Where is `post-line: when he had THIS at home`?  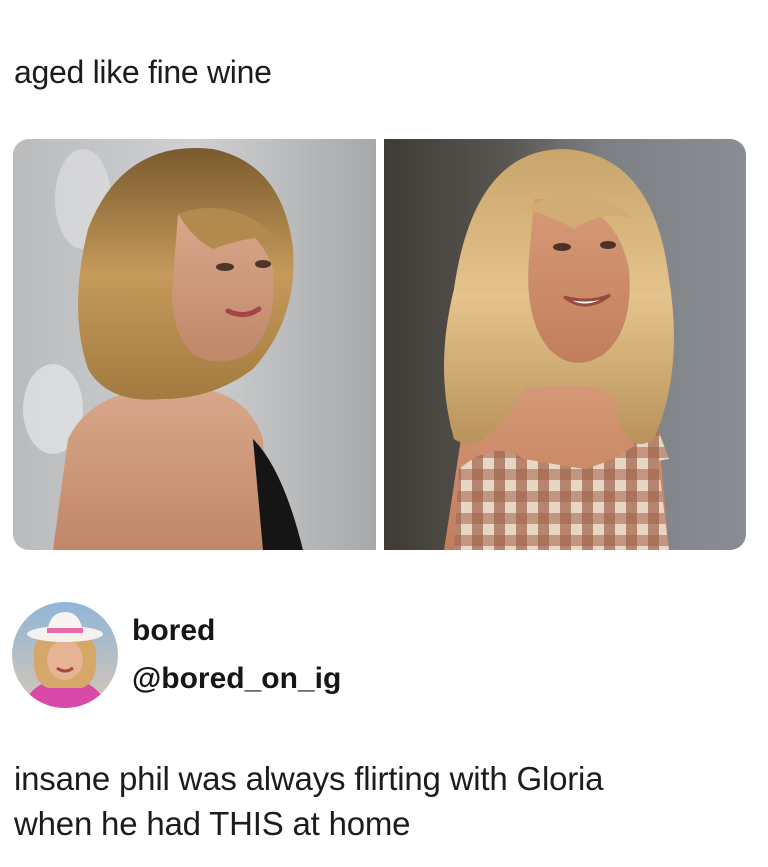
post-line: when he had THIS at home is located at coordinates (212, 823).